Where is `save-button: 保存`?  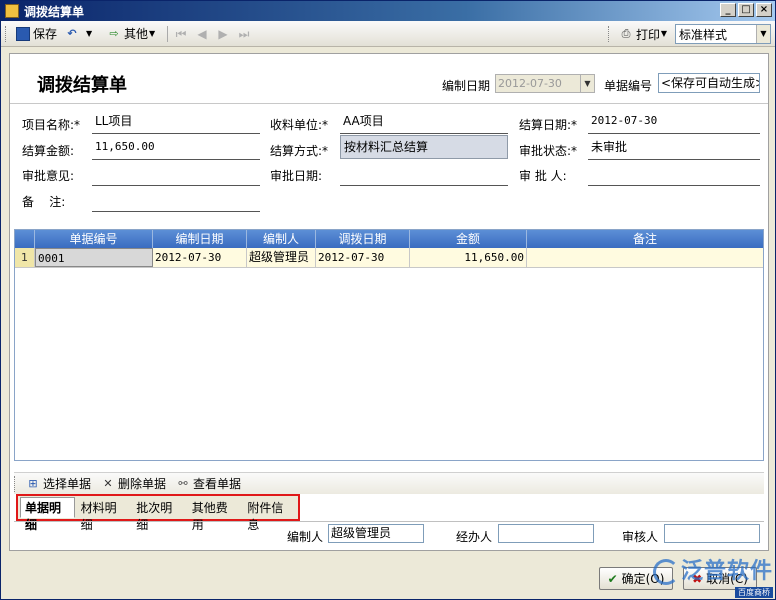
save-button: 保存 is located at coordinates (36, 34).